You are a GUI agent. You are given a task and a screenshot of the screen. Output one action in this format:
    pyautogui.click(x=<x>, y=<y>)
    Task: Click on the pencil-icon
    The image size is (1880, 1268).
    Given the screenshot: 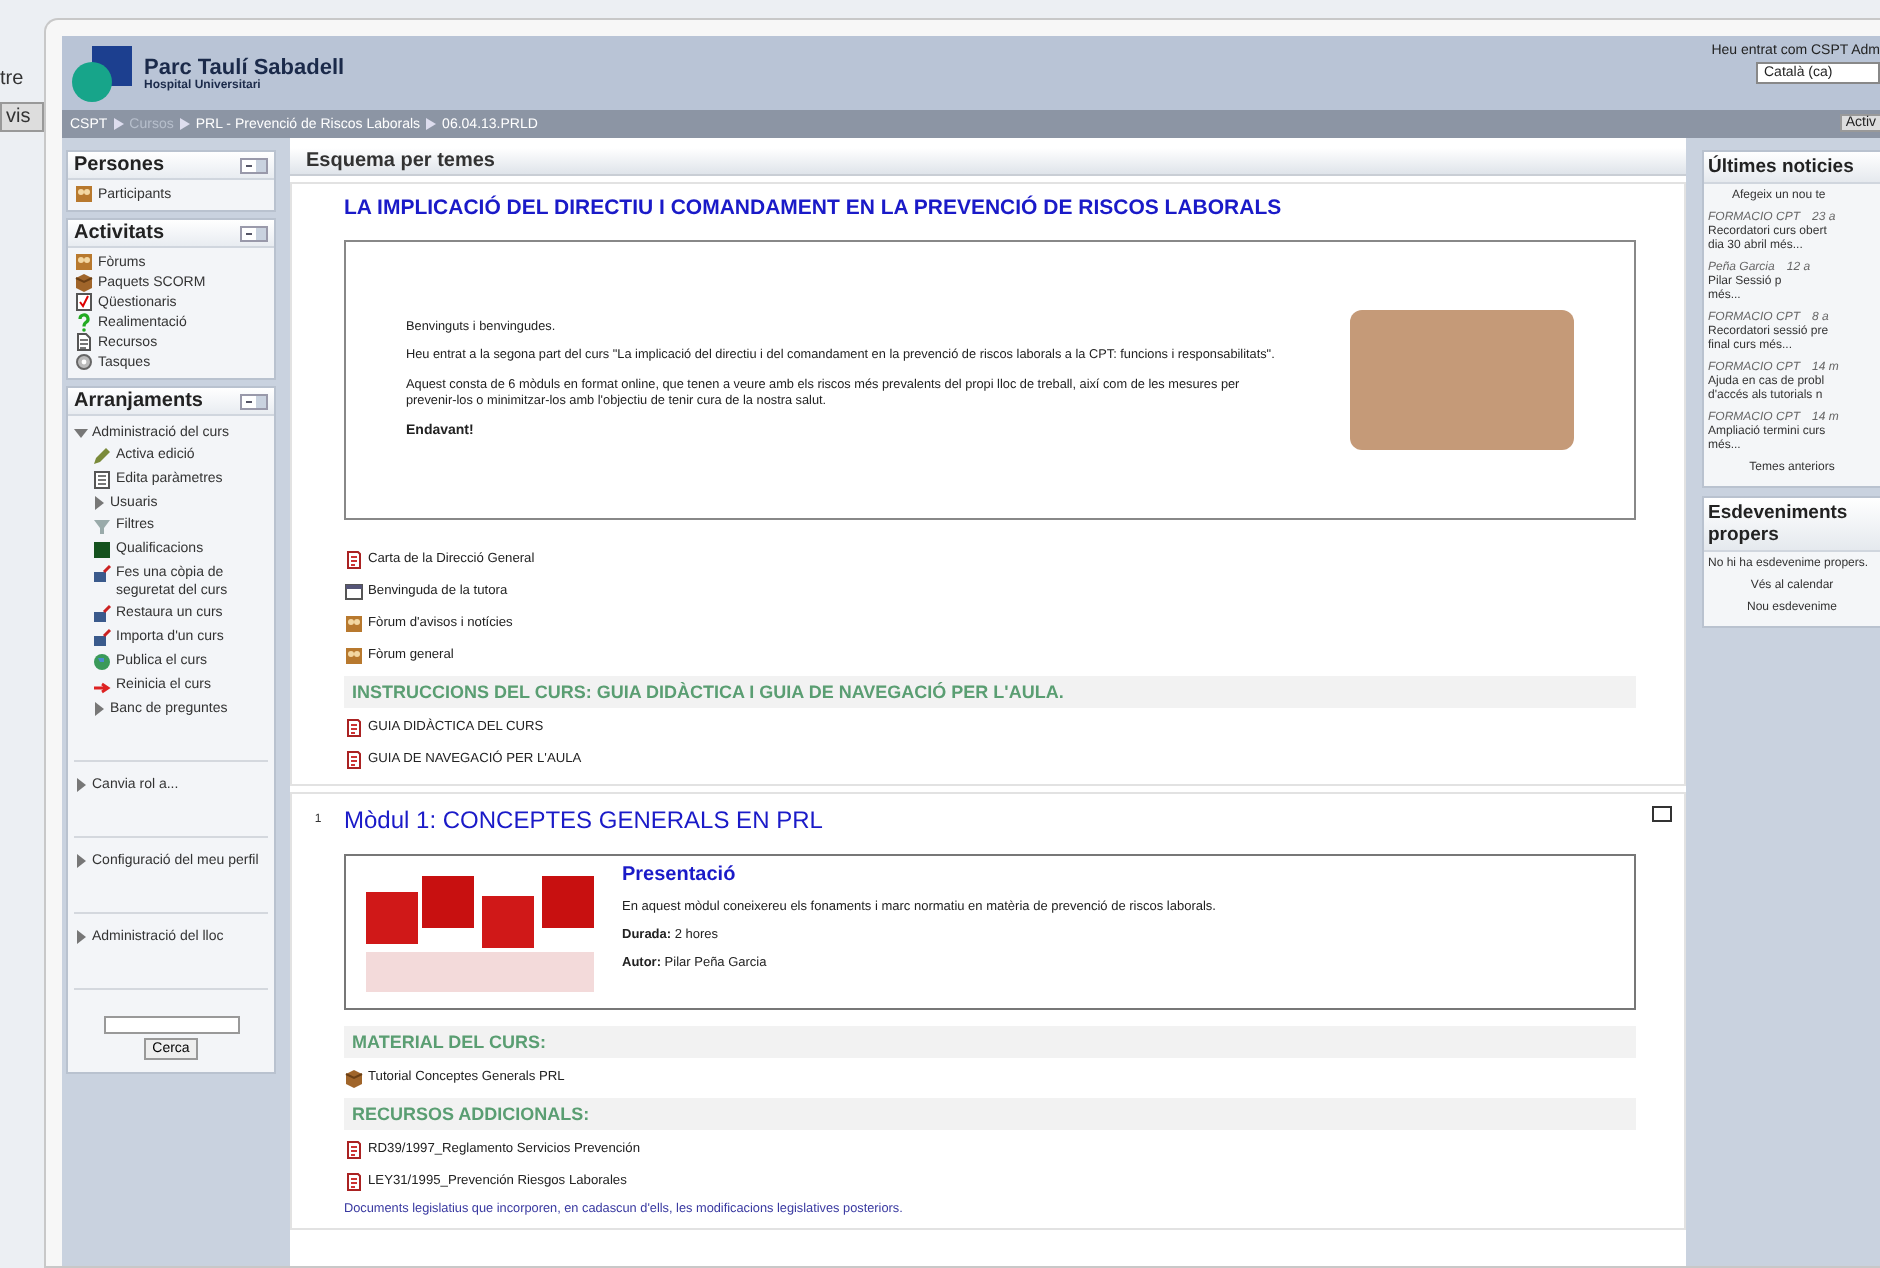 What is the action you would take?
    pyautogui.click(x=102, y=456)
    